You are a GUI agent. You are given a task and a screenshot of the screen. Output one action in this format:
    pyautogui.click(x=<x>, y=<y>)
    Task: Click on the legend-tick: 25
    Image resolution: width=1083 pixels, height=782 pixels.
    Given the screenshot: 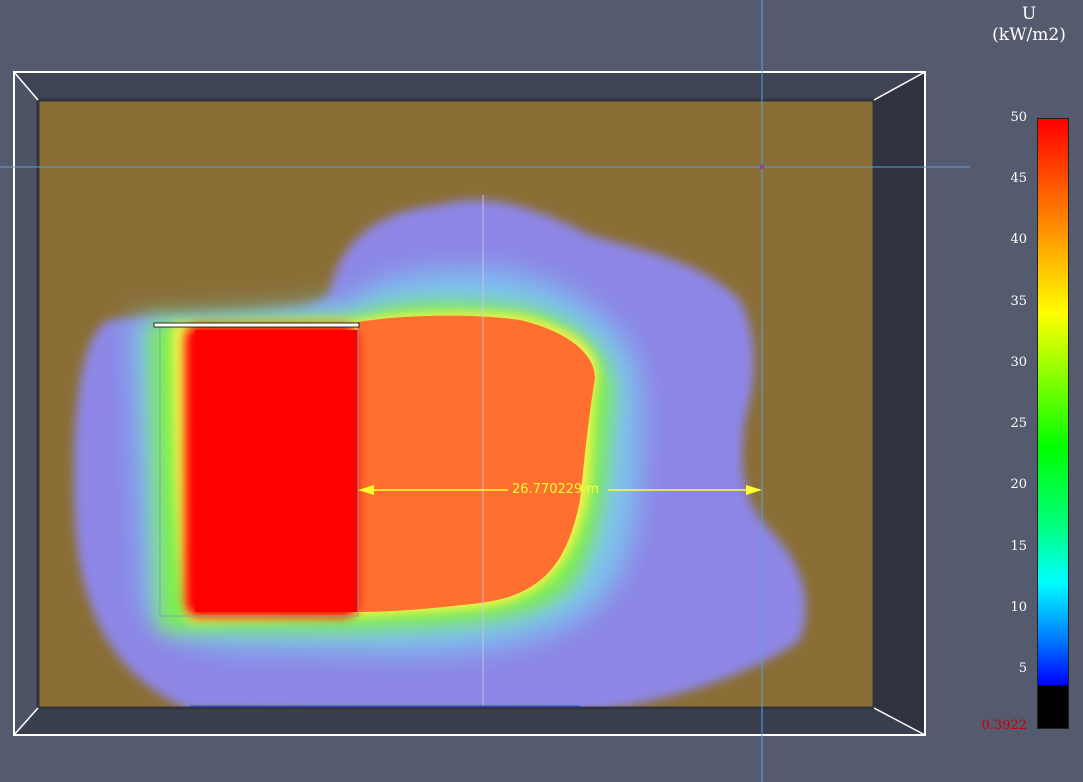 What is the action you would take?
    pyautogui.click(x=1018, y=423)
    